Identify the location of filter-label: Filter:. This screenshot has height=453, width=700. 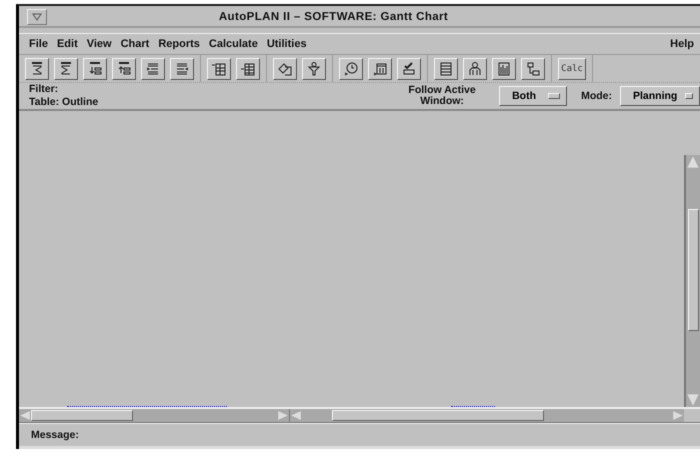
(44, 89).